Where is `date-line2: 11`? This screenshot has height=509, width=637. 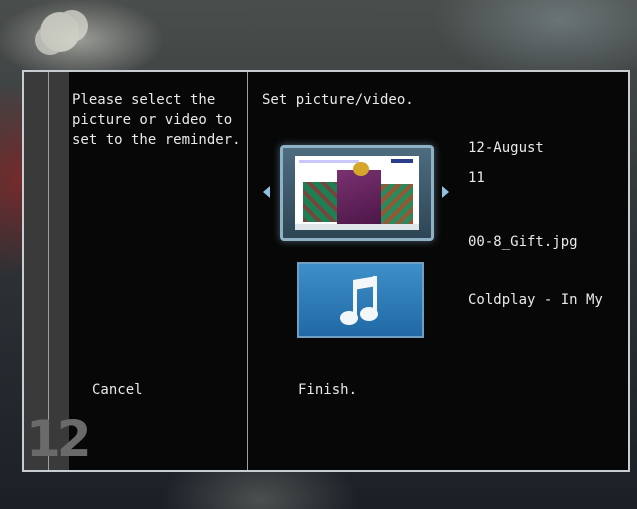
date-line2: 11 is located at coordinates (476, 178).